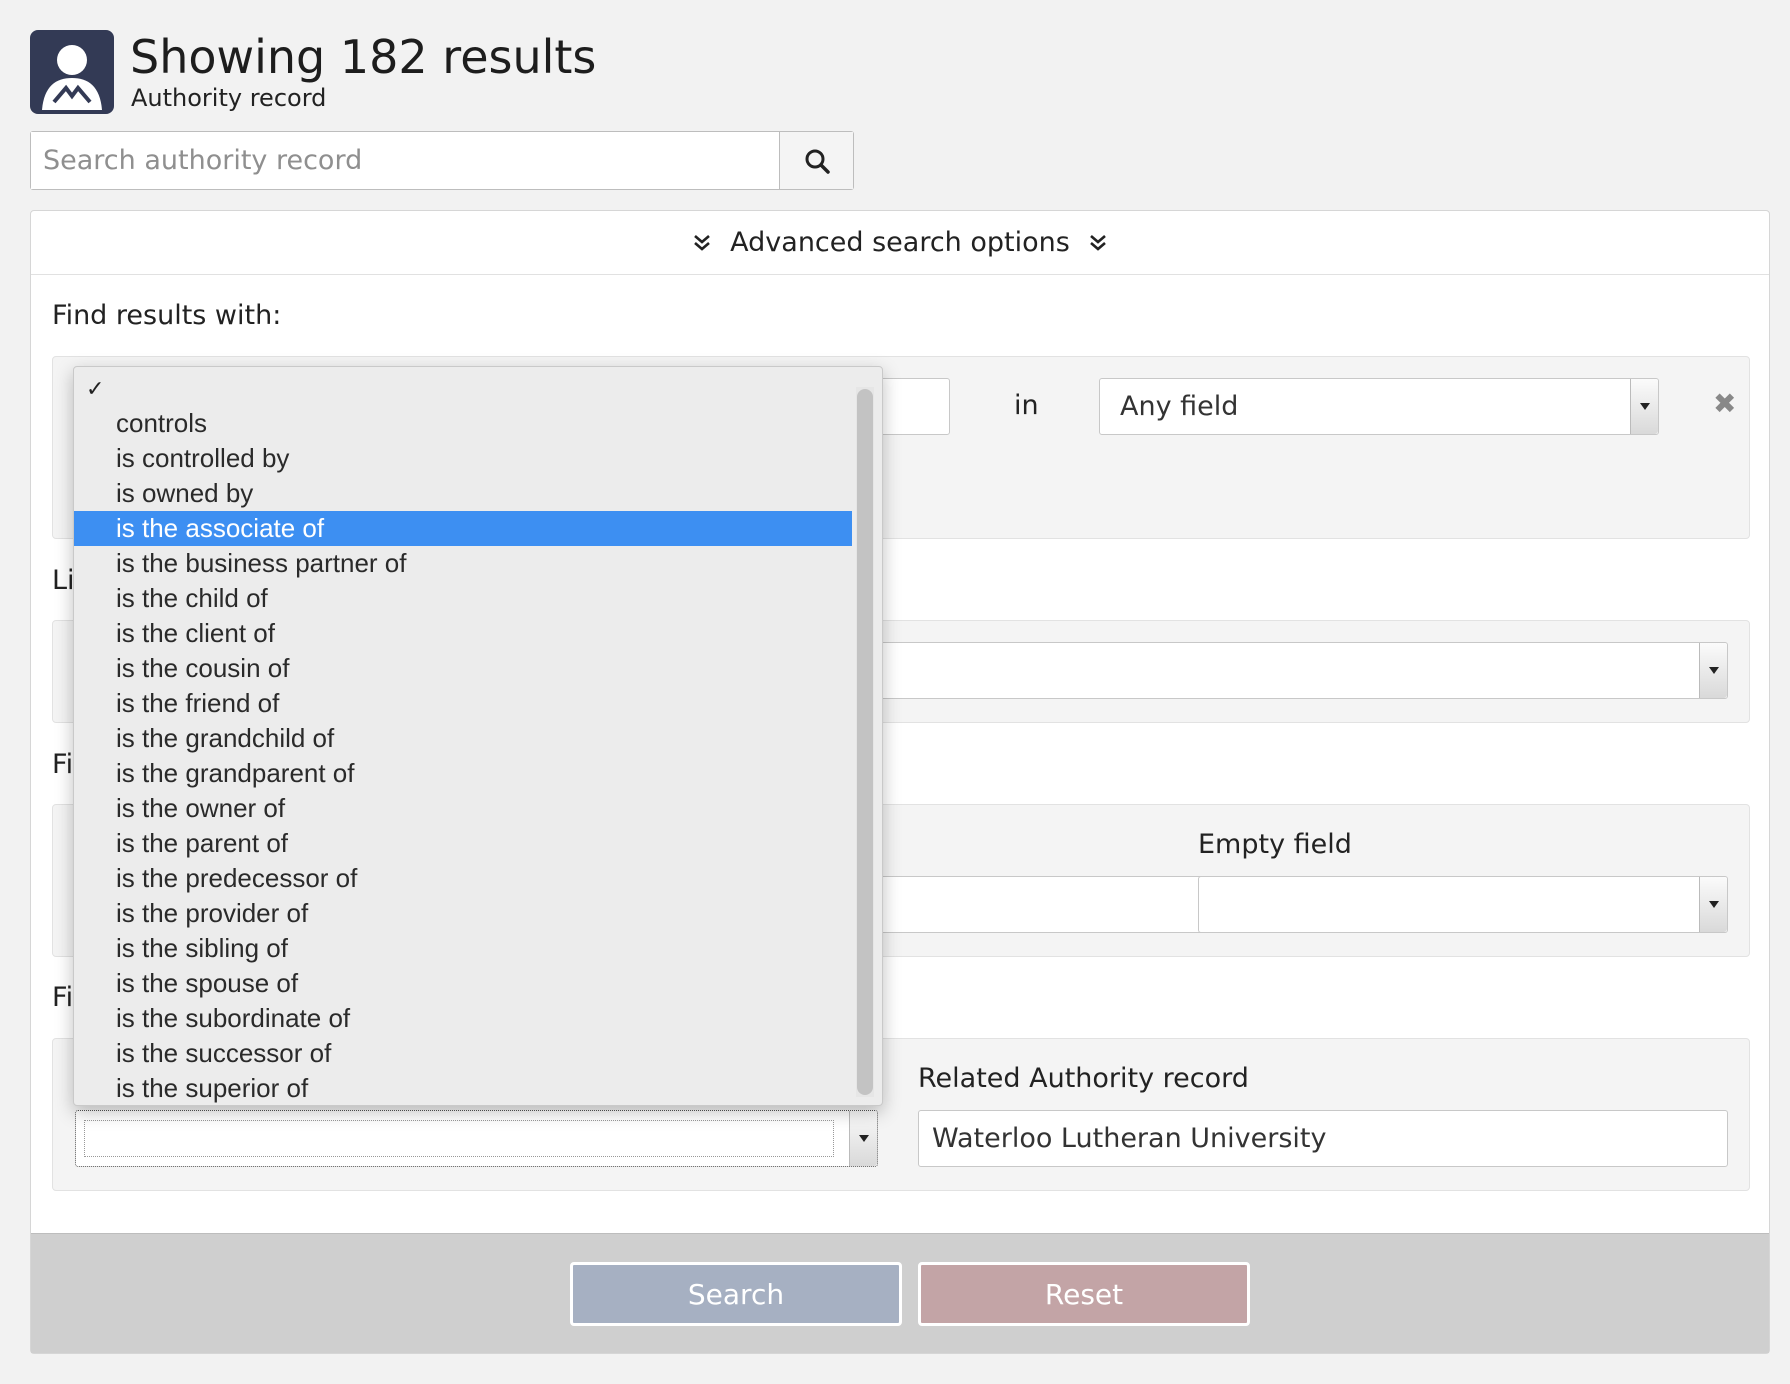 This screenshot has width=1790, height=1384. I want to click on dropdown-option-label: is controlled by, so click(203, 458).